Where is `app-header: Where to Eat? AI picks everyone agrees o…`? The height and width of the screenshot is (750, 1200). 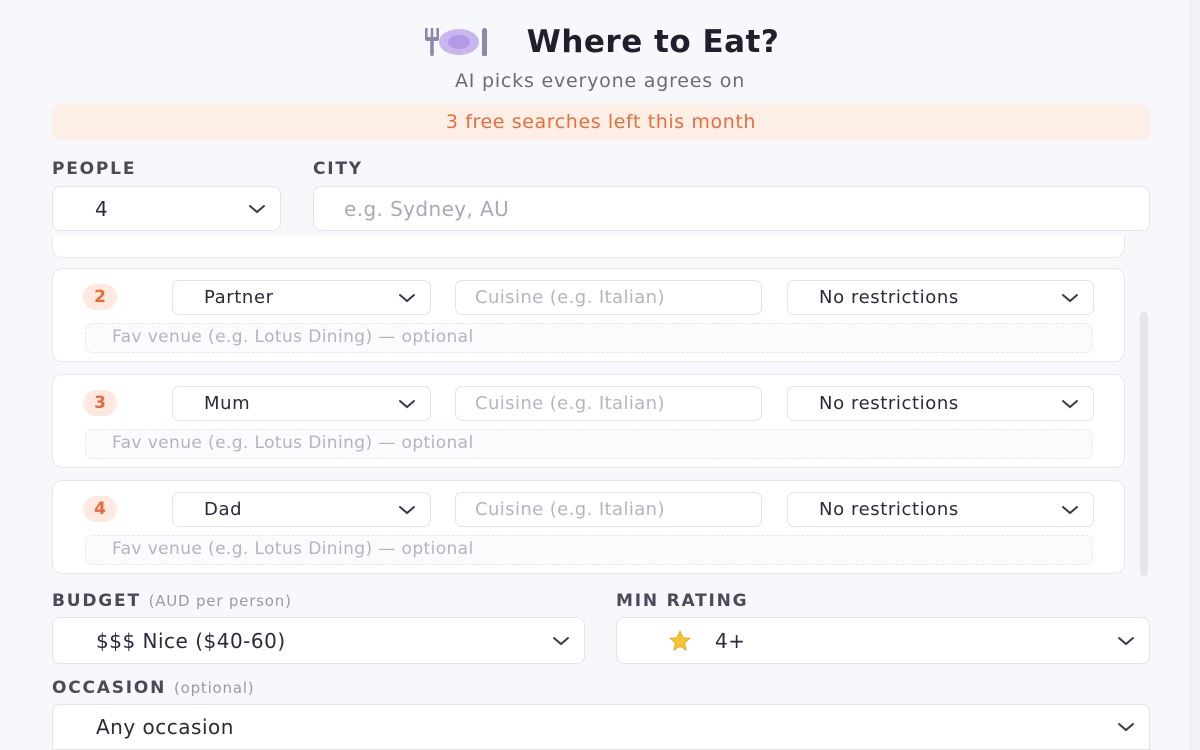
app-header: Where to Eat? AI picks everyone agrees o… is located at coordinates (600, 57).